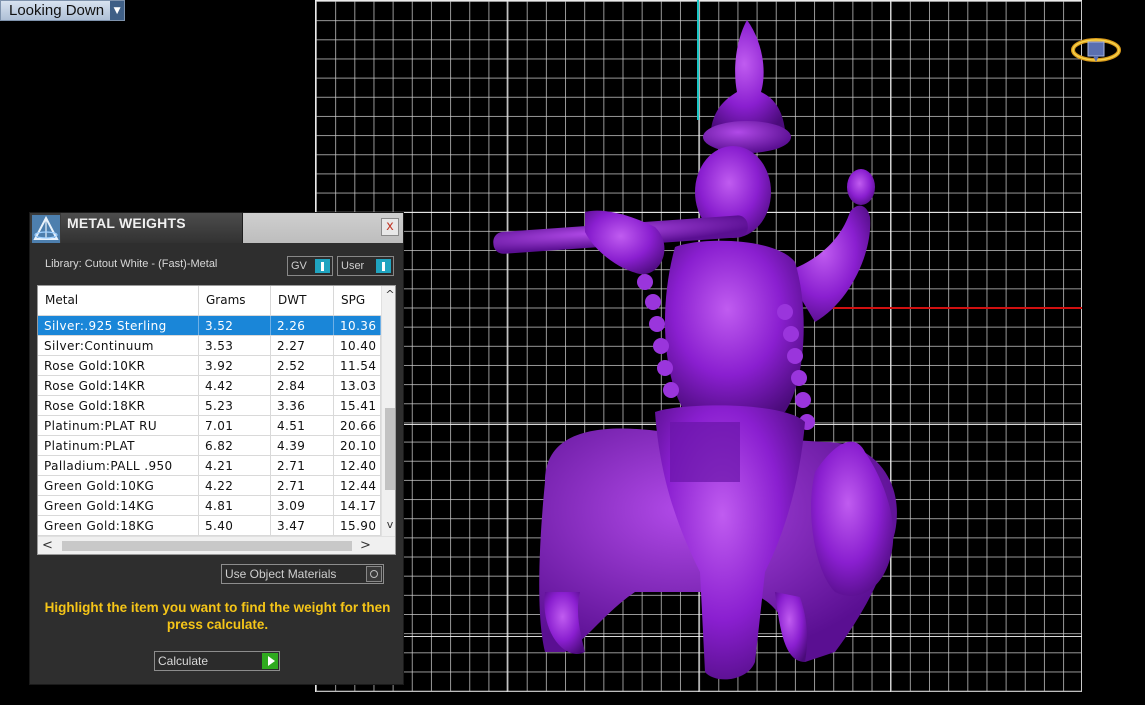 Image resolution: width=1145 pixels, height=705 pixels. Describe the element at coordinates (47, 545) in the screenshot. I see `scroll-left-icon: <` at that location.